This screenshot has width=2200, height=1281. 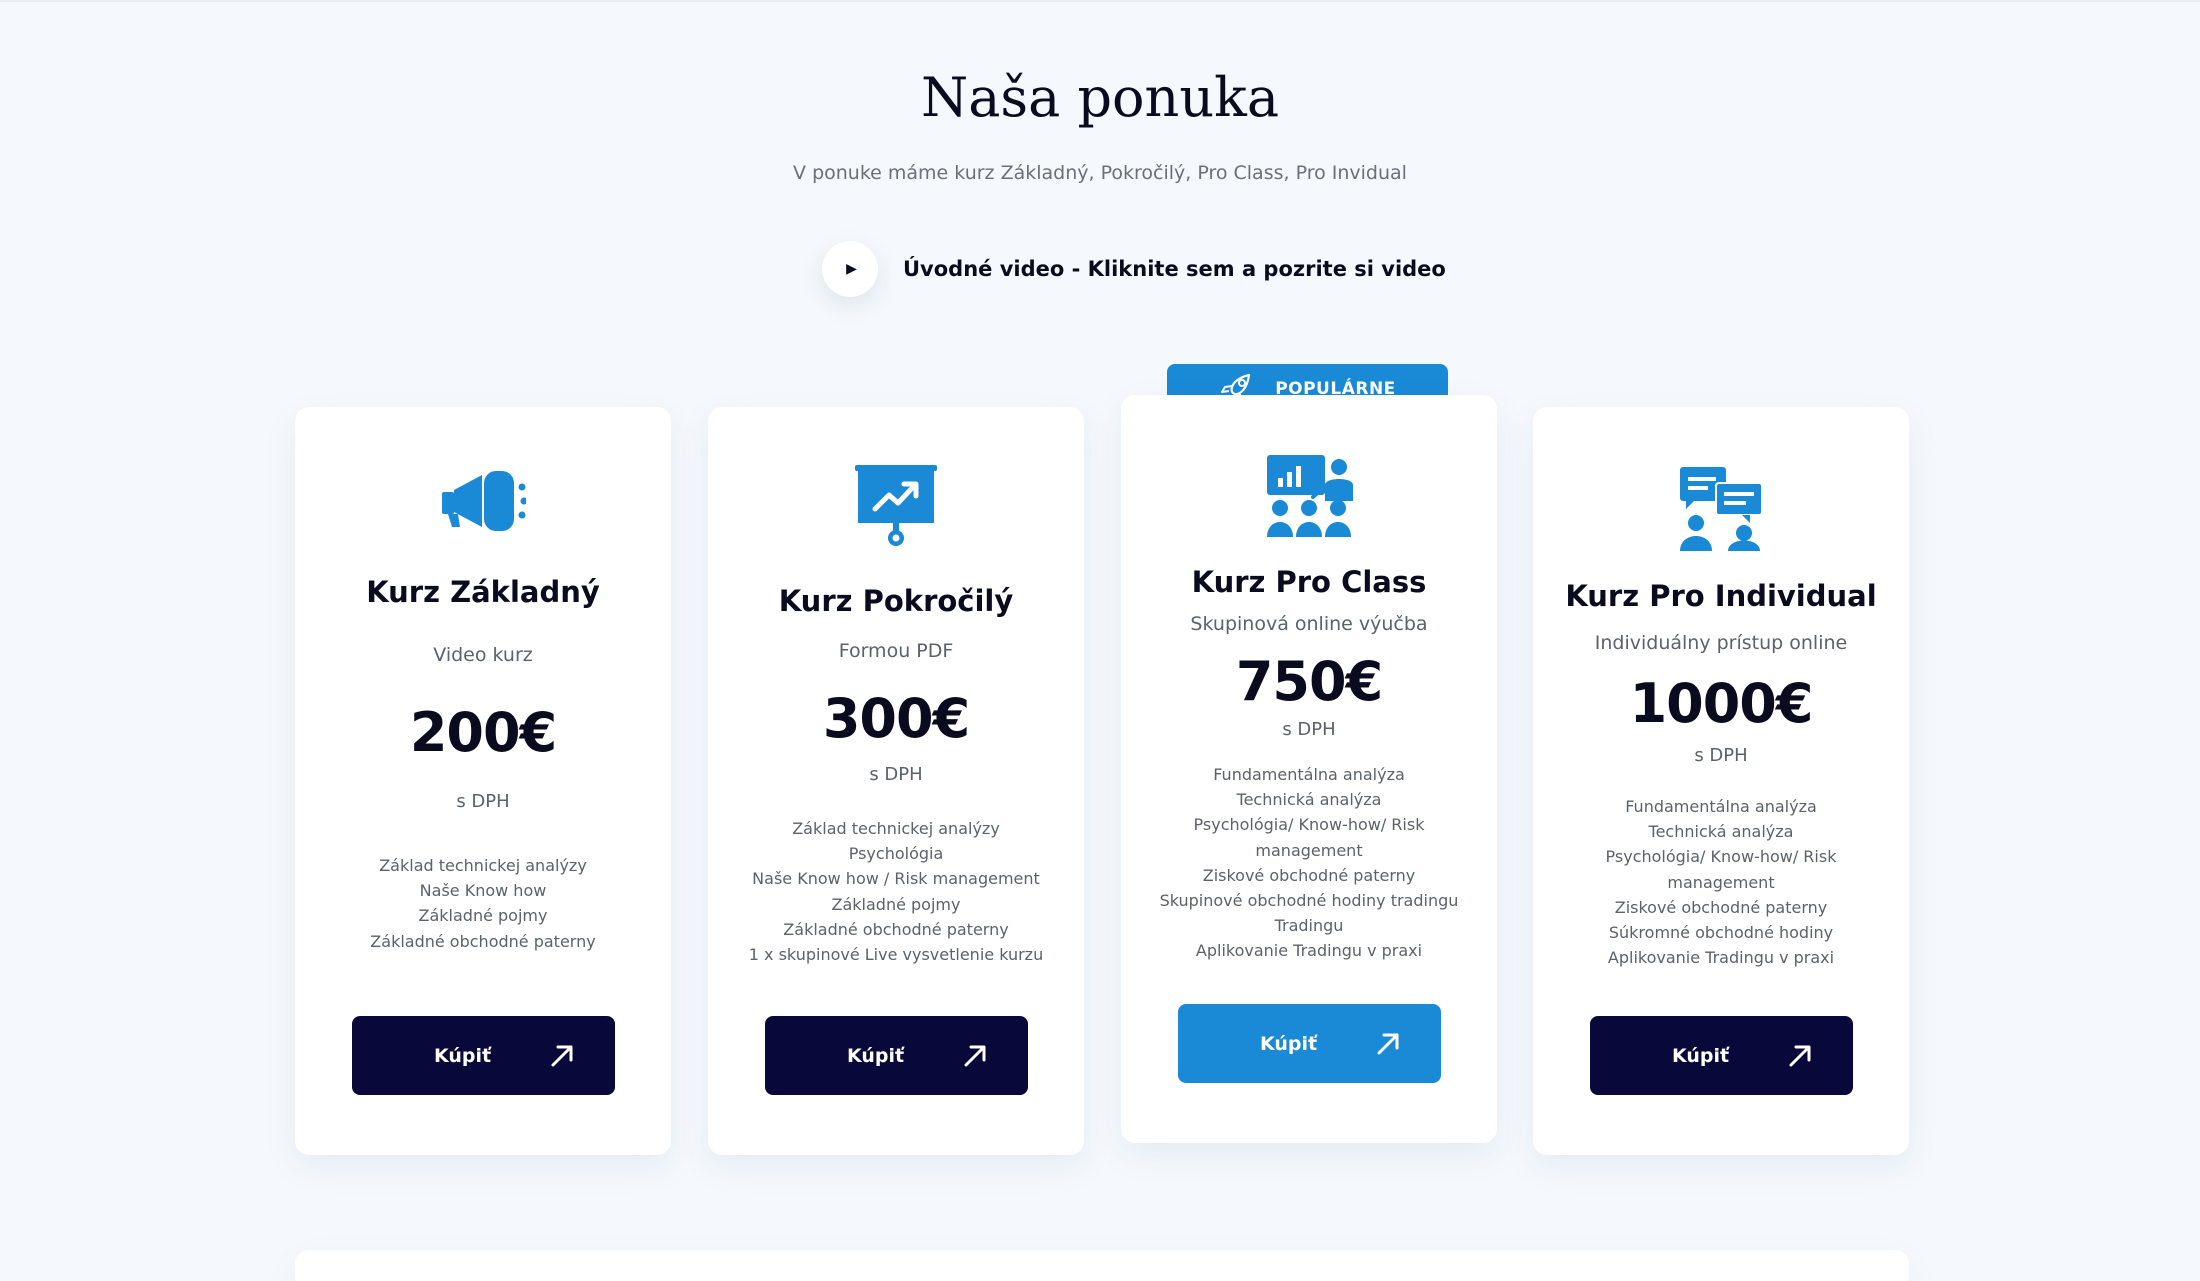 I want to click on section-title: Naša ponuka, so click(x=1100, y=97).